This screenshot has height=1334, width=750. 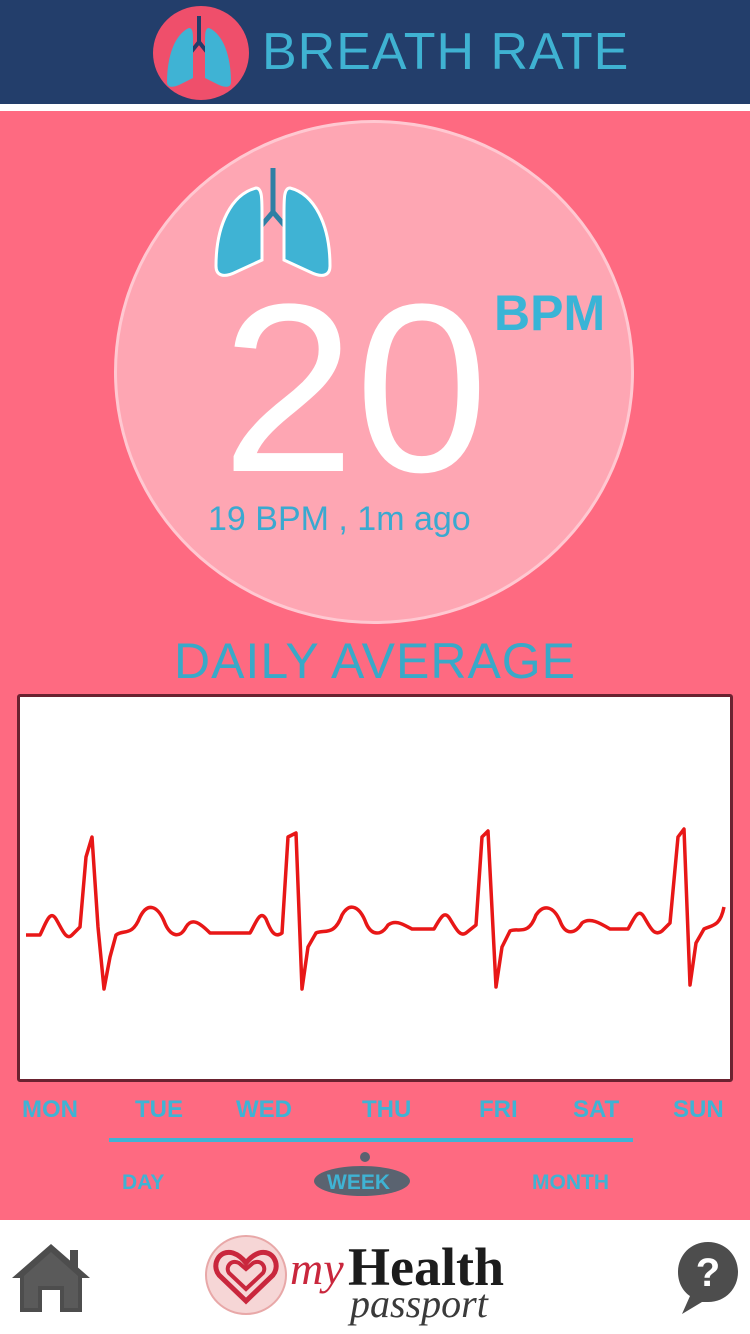 I want to click on range-option-month: MONTH, so click(x=570, y=1183).